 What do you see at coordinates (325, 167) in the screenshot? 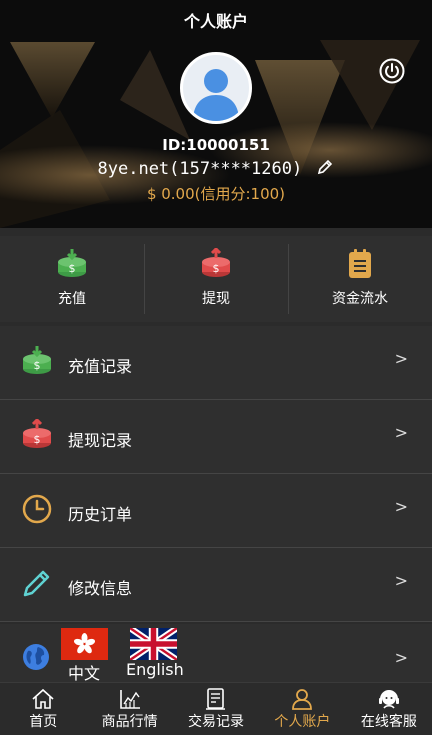
I see `edit-pencil-icon` at bounding box center [325, 167].